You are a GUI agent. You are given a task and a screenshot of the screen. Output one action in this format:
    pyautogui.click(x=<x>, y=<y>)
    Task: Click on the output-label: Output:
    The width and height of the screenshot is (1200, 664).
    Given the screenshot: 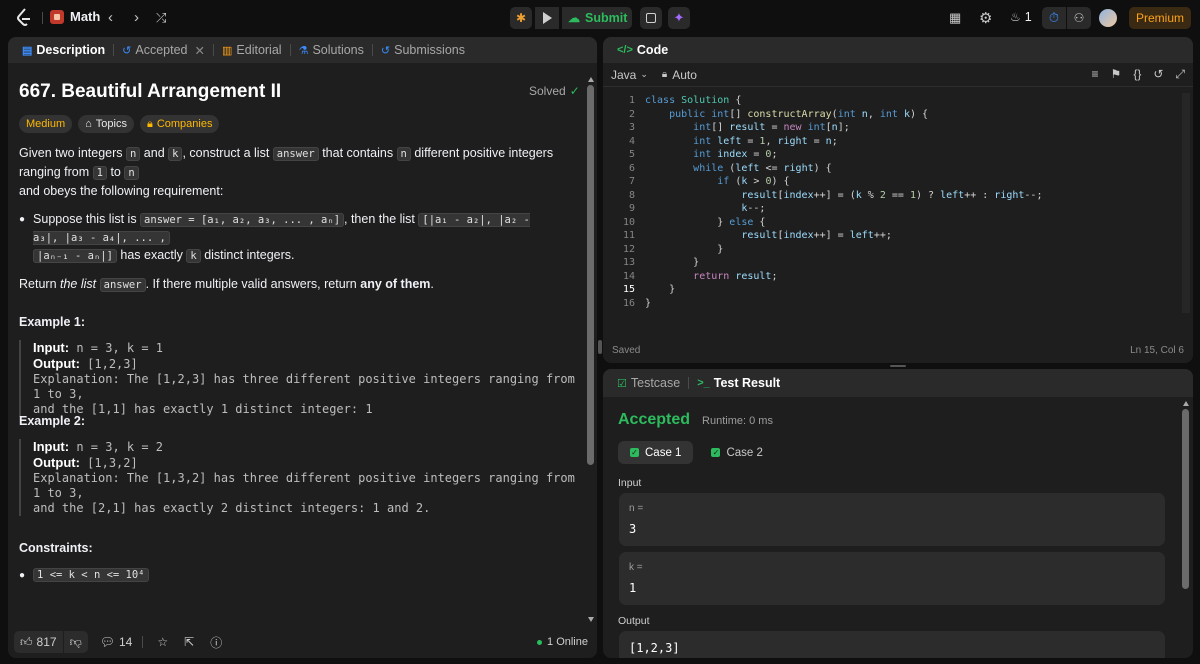 What is the action you would take?
    pyautogui.click(x=56, y=462)
    